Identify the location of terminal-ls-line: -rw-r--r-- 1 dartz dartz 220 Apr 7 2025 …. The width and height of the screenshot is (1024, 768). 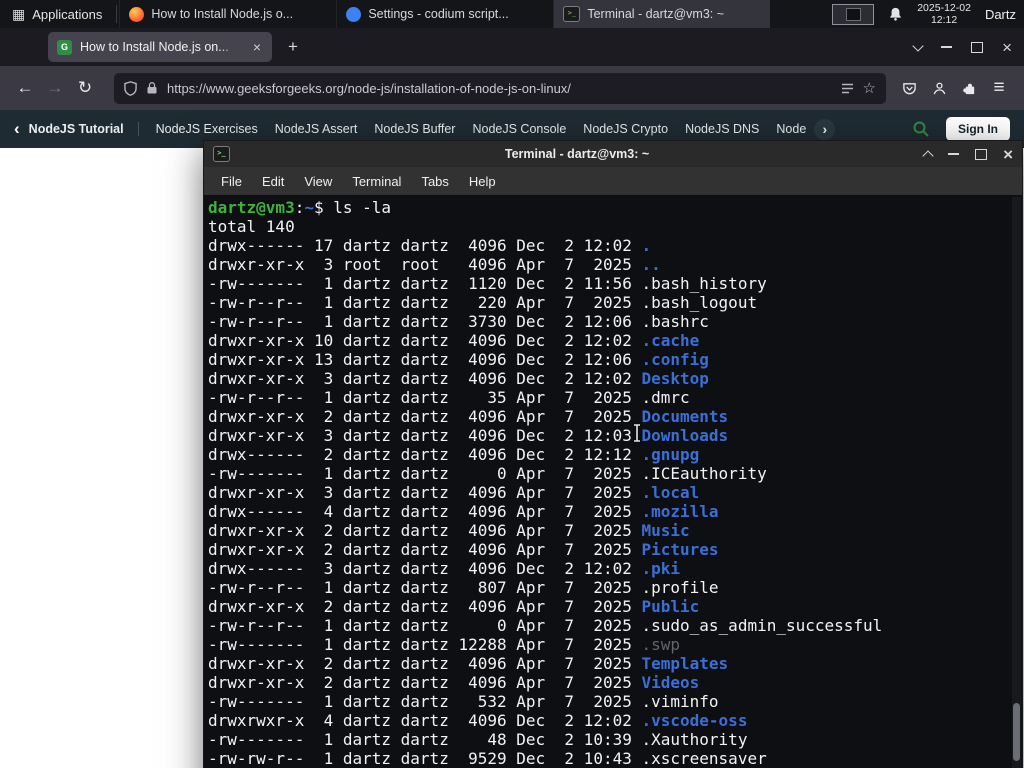
(483, 302).